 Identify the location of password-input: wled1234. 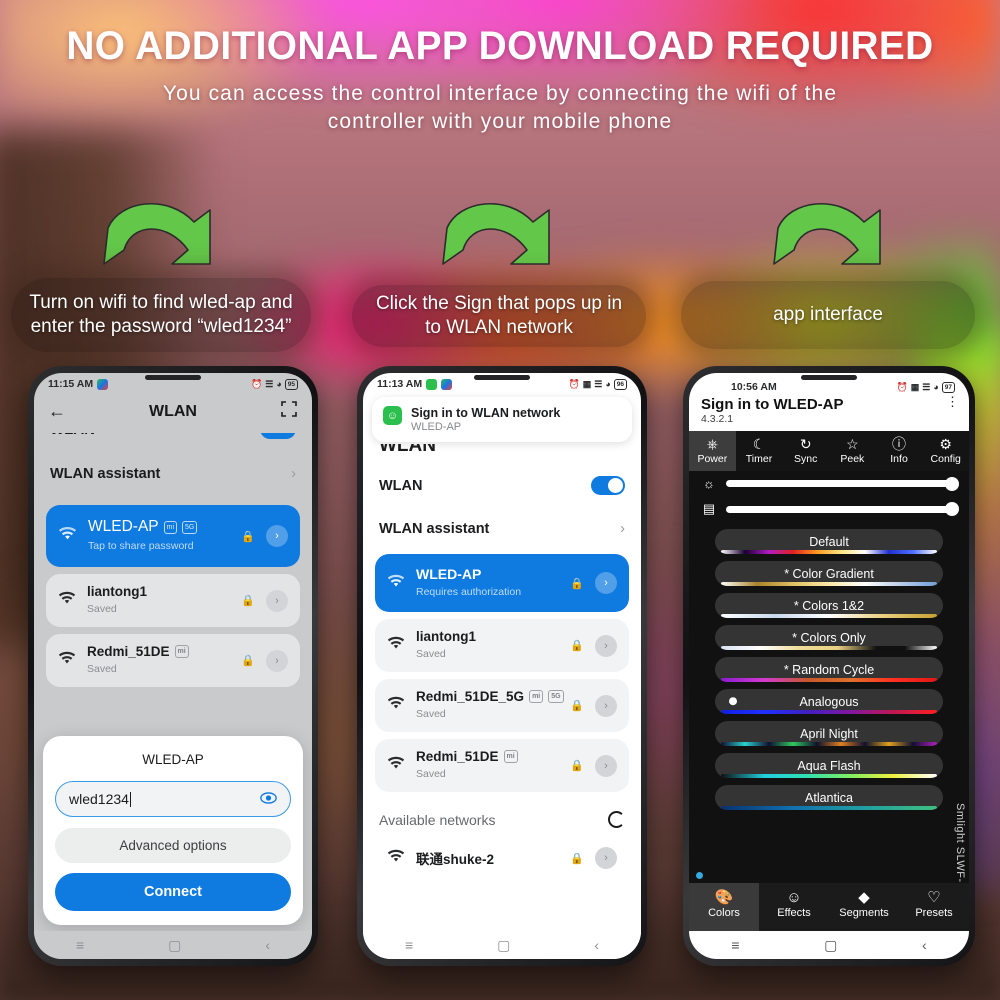
(173, 799).